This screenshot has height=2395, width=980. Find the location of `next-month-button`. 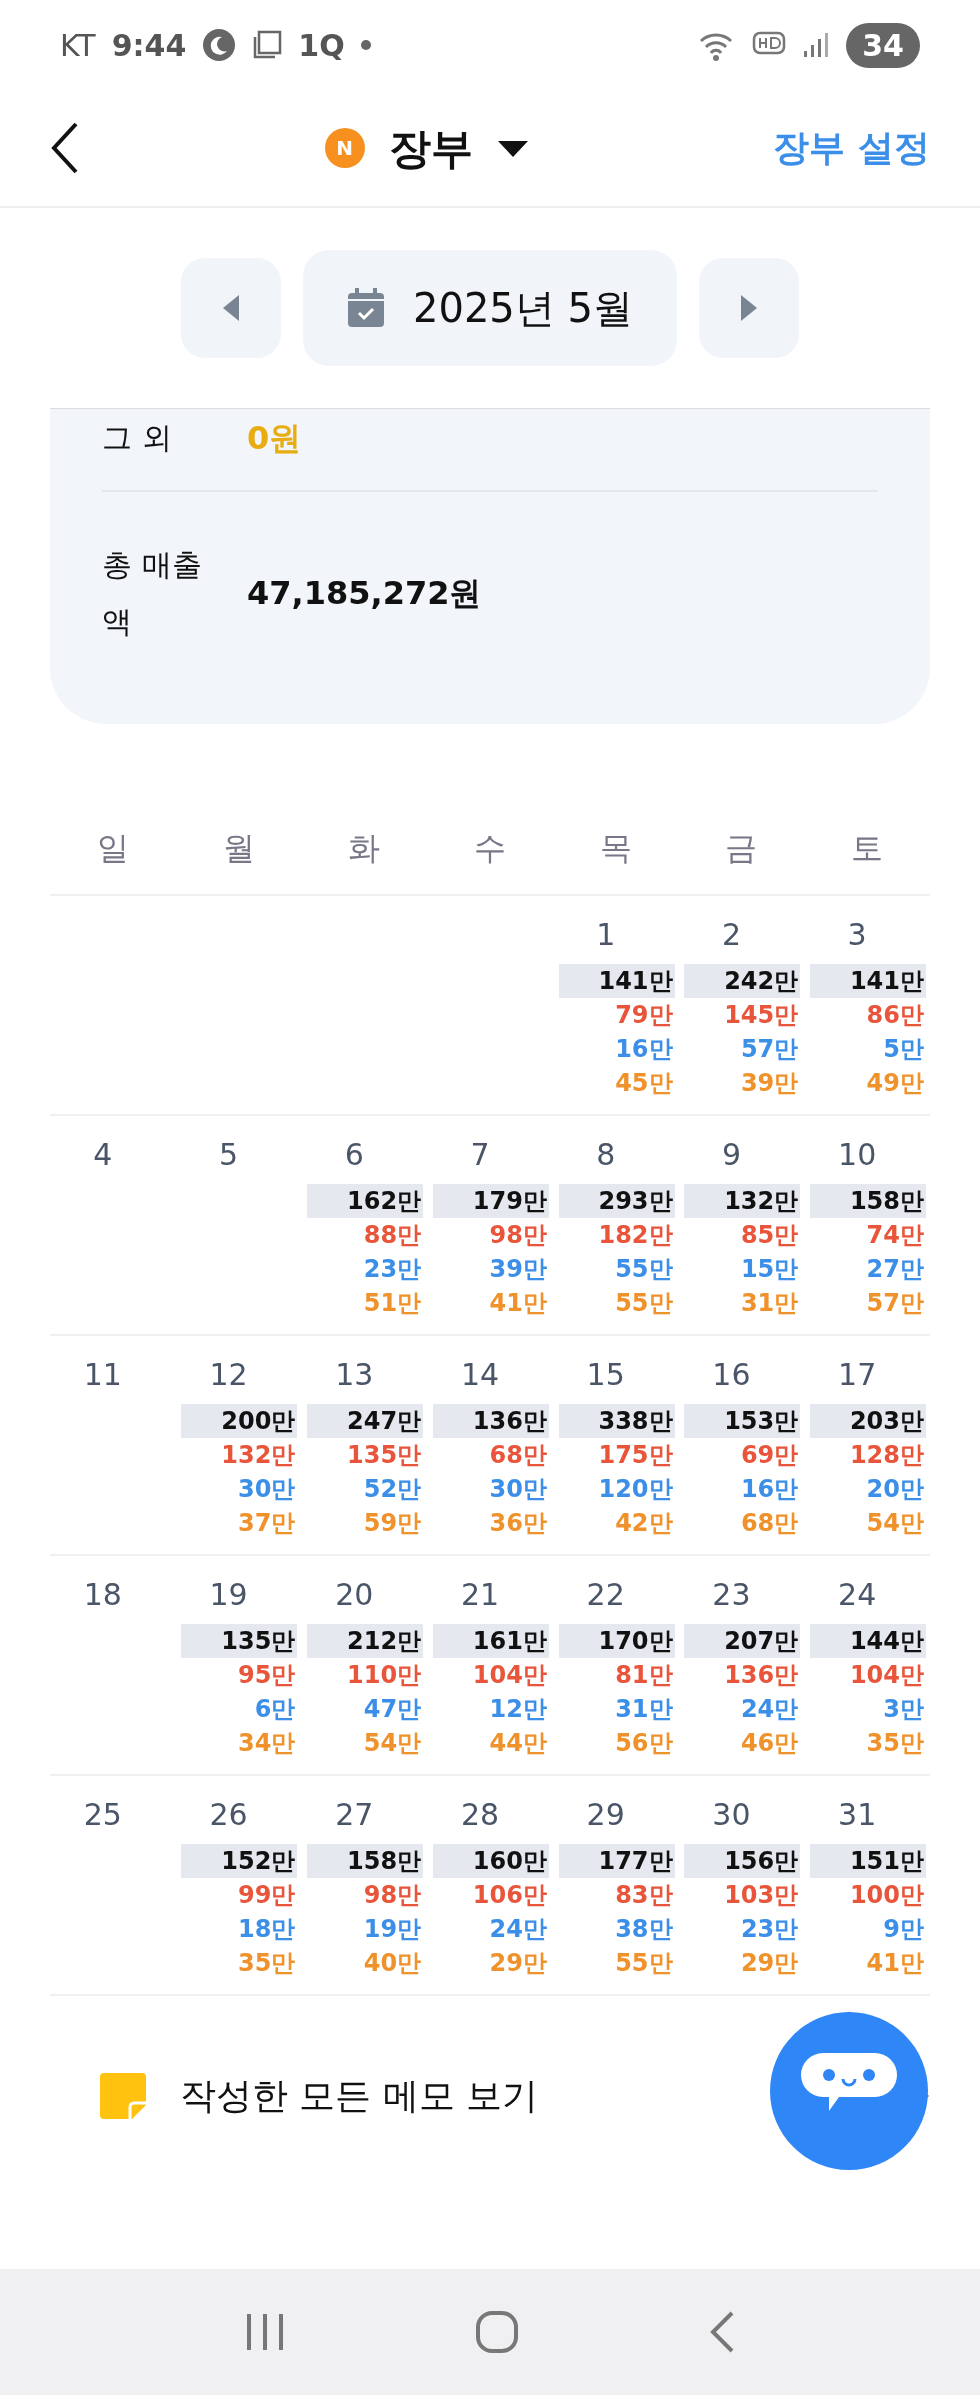

next-month-button is located at coordinates (749, 308).